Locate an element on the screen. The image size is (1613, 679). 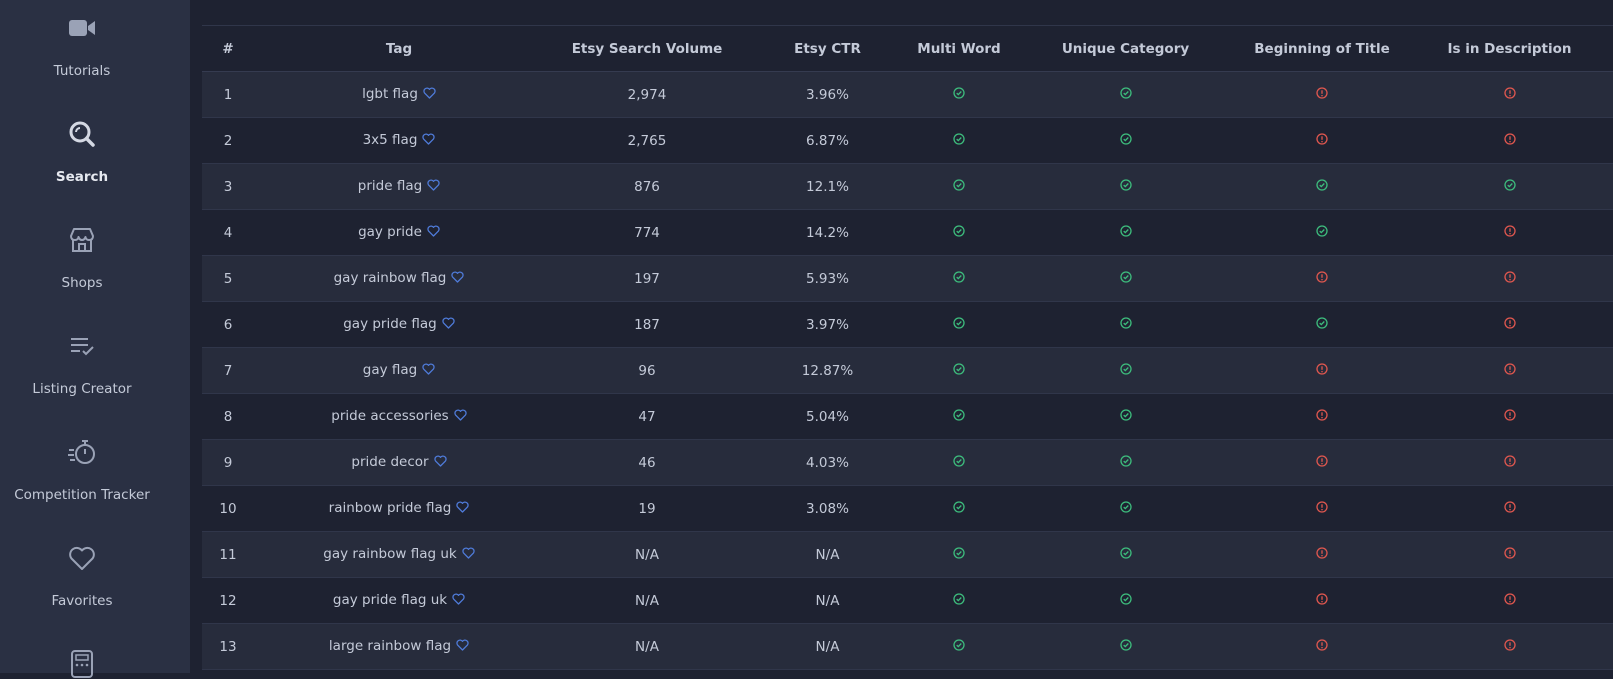
sidebar-item-label: Shops is located at coordinates (82, 283).